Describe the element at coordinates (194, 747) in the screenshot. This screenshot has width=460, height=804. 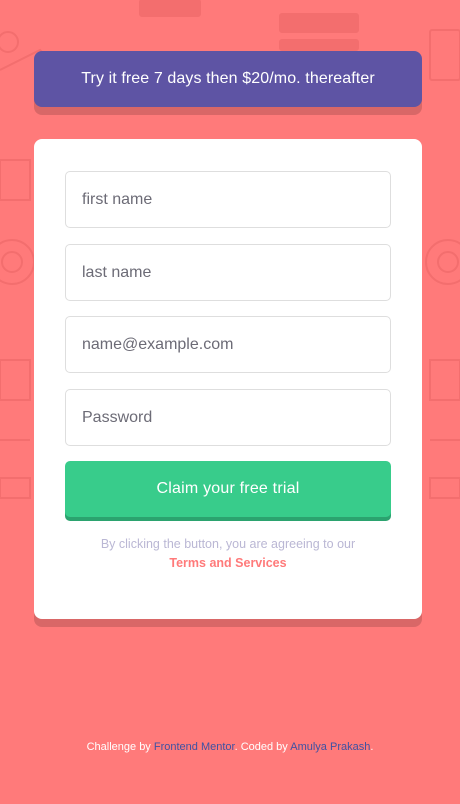
I see `frontend-mentor-link: Frontend Mentor` at that location.